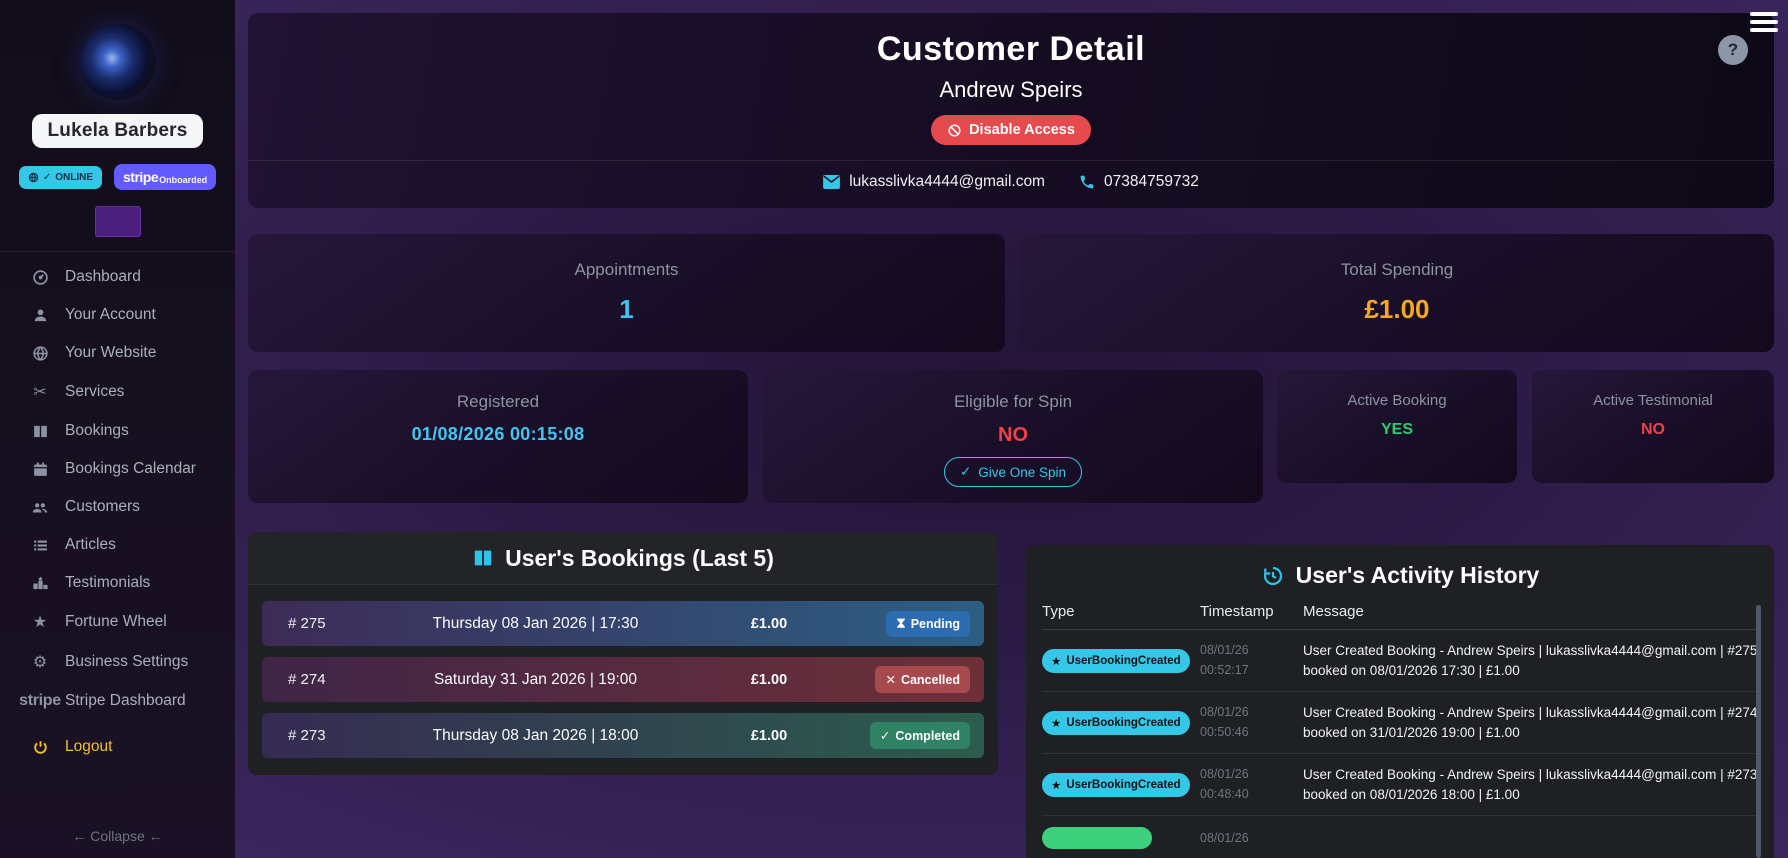  What do you see at coordinates (127, 661) in the screenshot?
I see `sidebar-item-label: Business Settings` at bounding box center [127, 661].